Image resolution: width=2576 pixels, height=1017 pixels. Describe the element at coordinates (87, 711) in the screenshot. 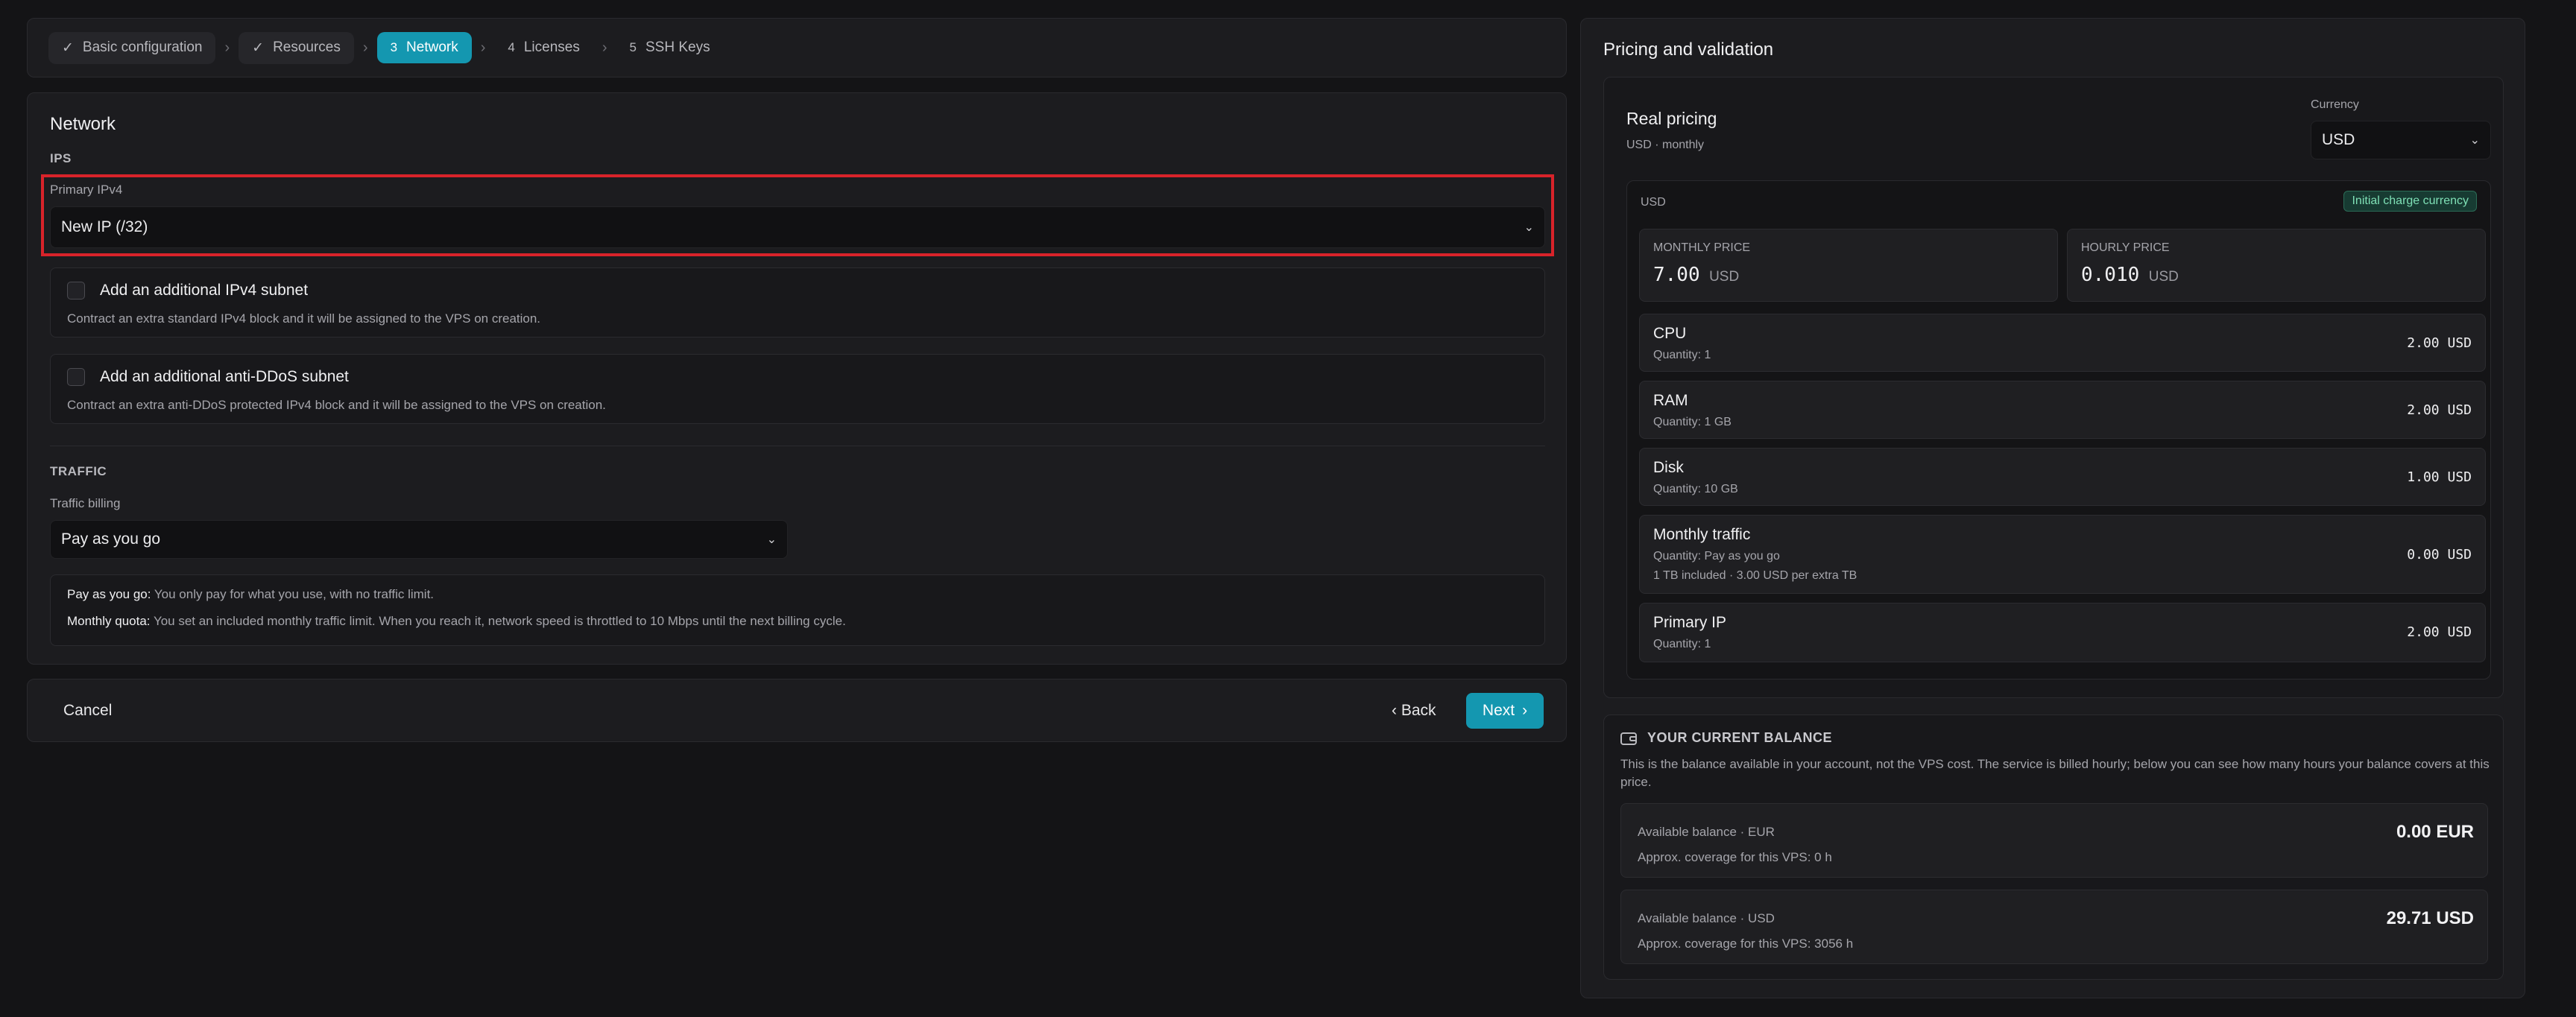

I see `cancel-button: Cancel` at that location.